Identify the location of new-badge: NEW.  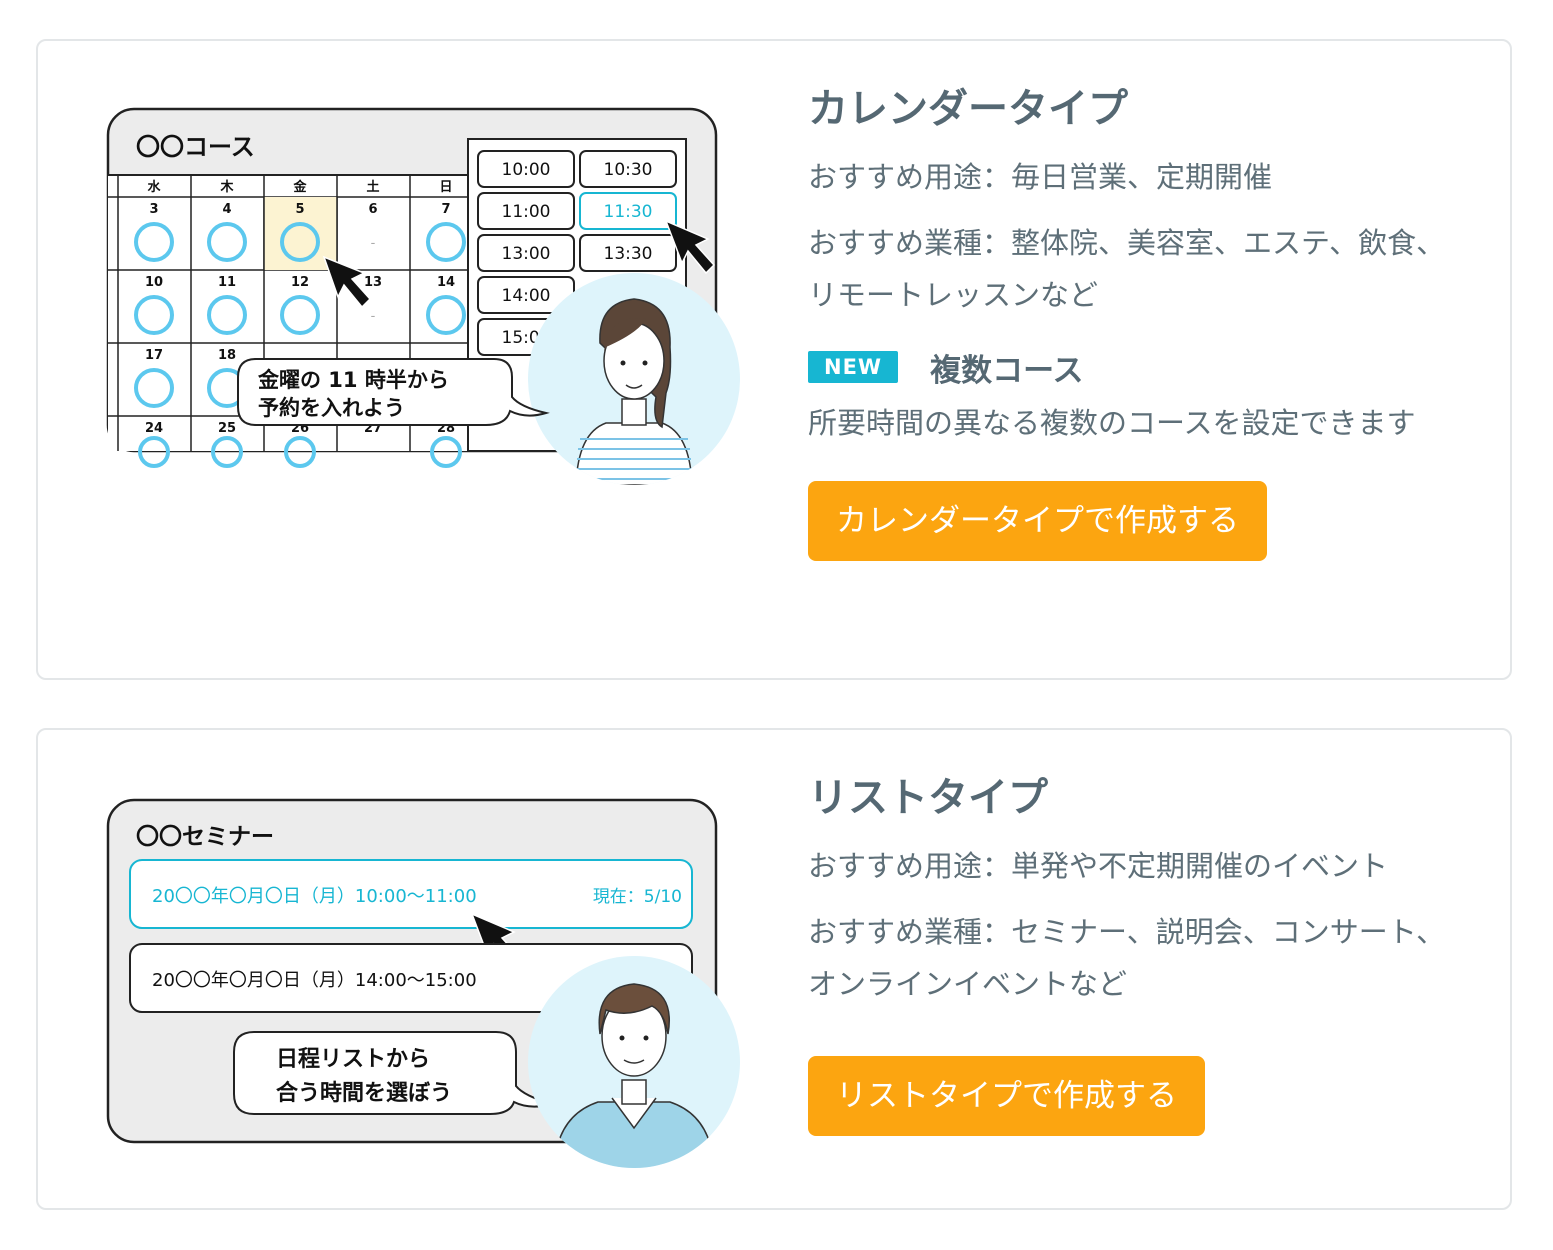
(853, 367).